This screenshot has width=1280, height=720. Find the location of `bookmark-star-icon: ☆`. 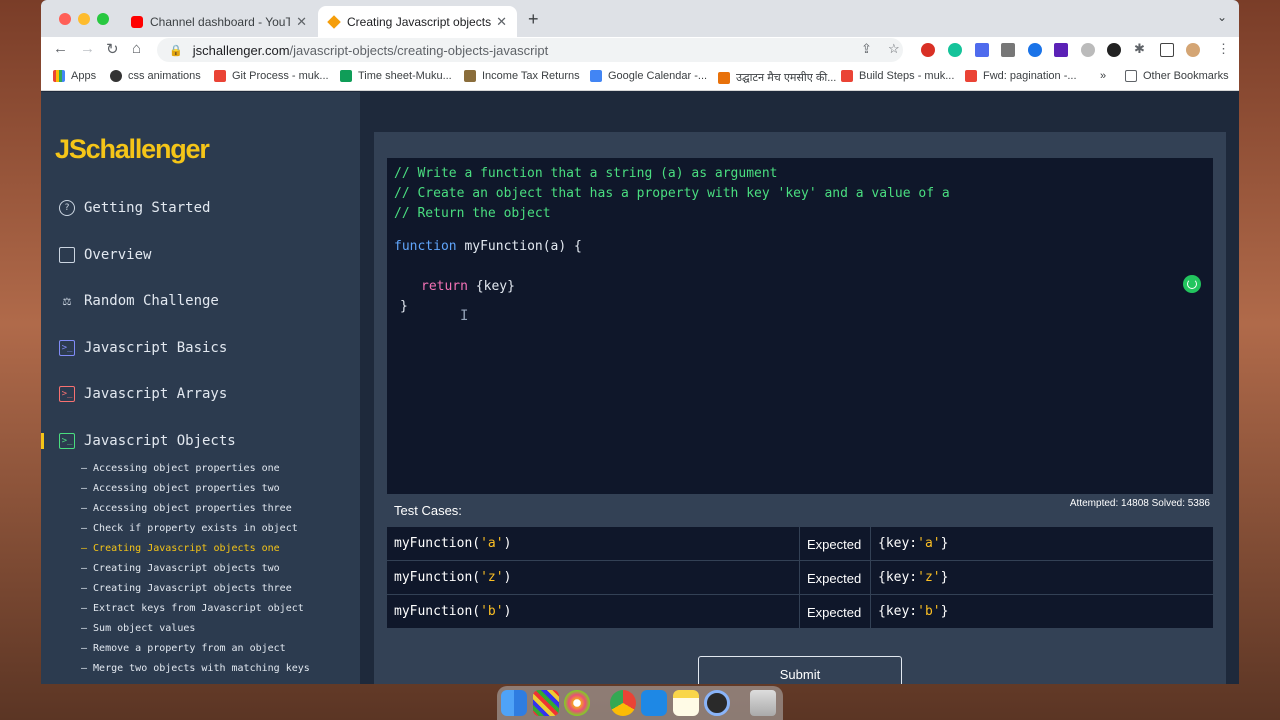

bookmark-star-icon: ☆ is located at coordinates (894, 49).